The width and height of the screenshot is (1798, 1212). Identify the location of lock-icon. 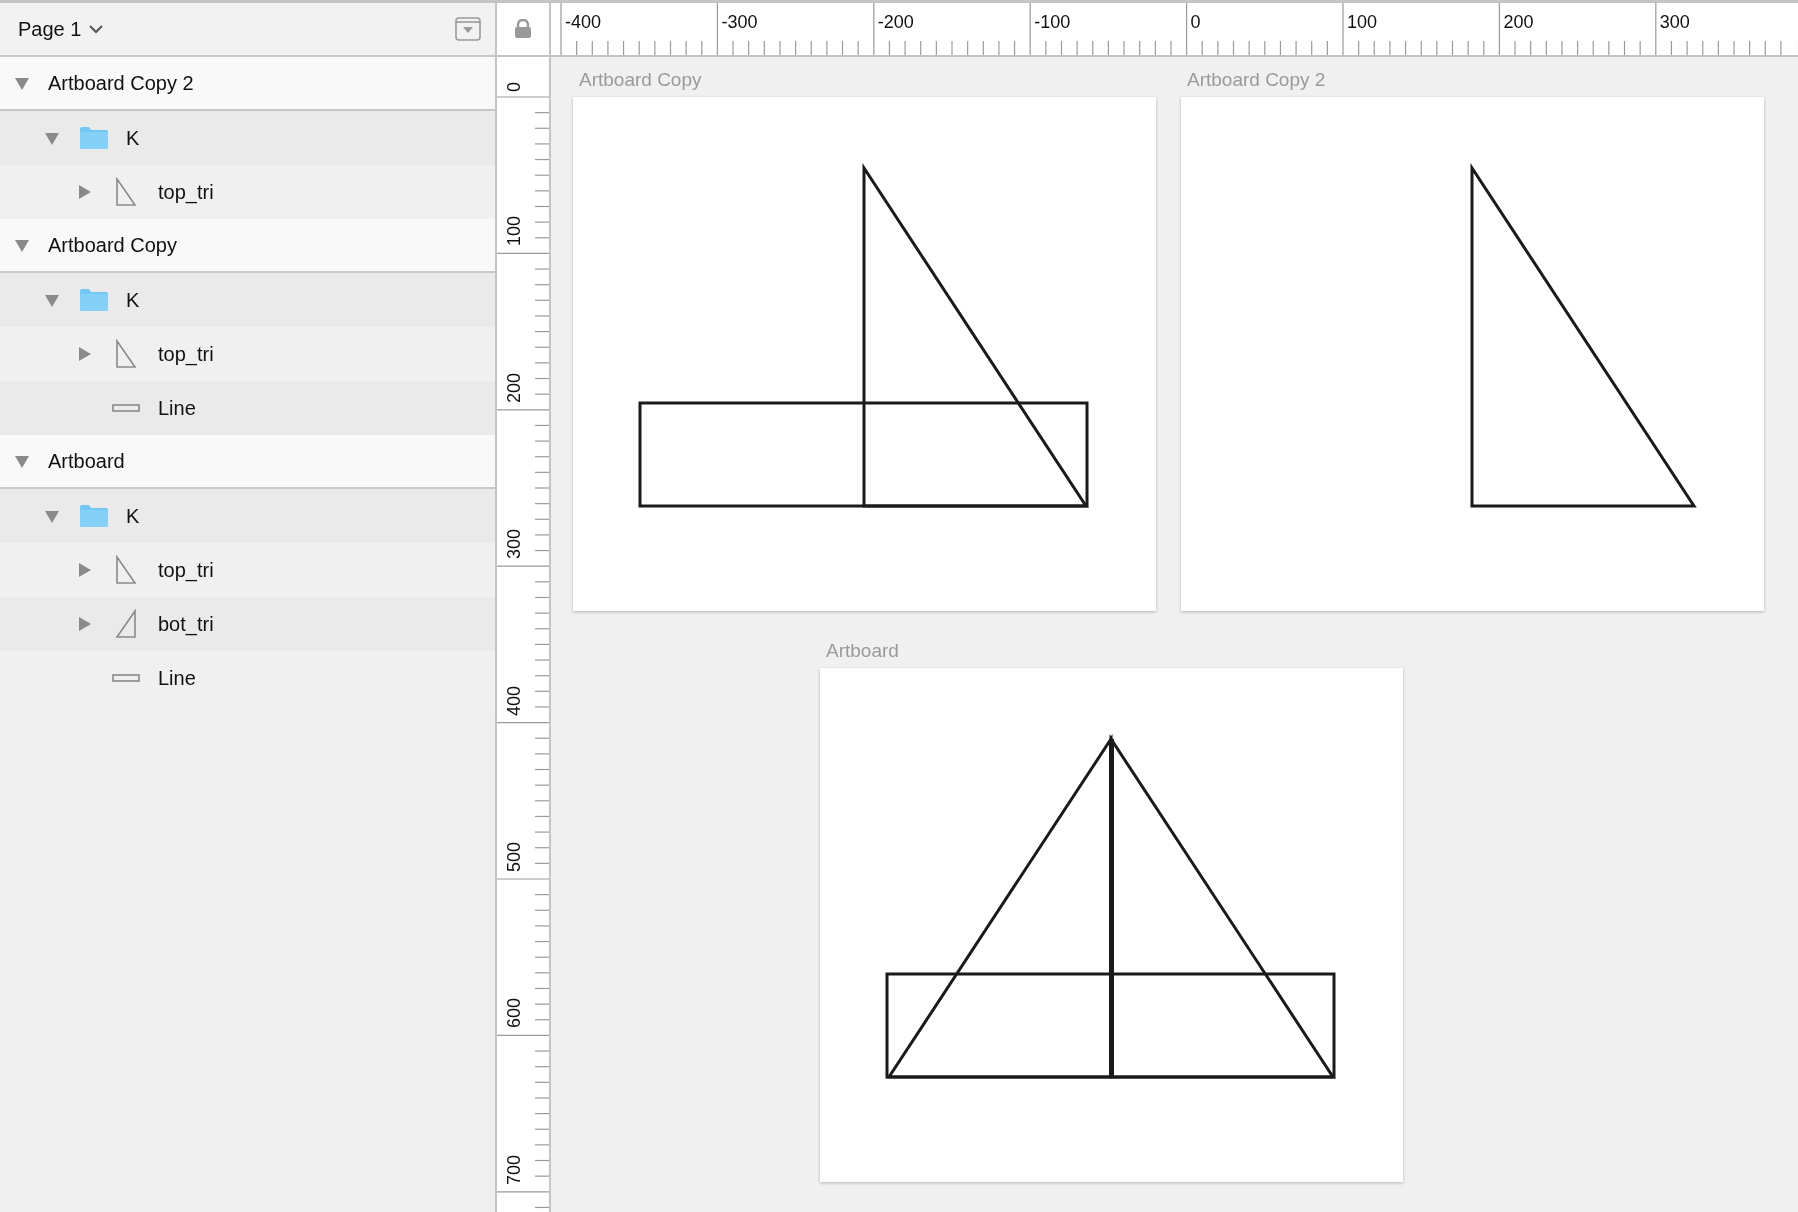
(523, 29).